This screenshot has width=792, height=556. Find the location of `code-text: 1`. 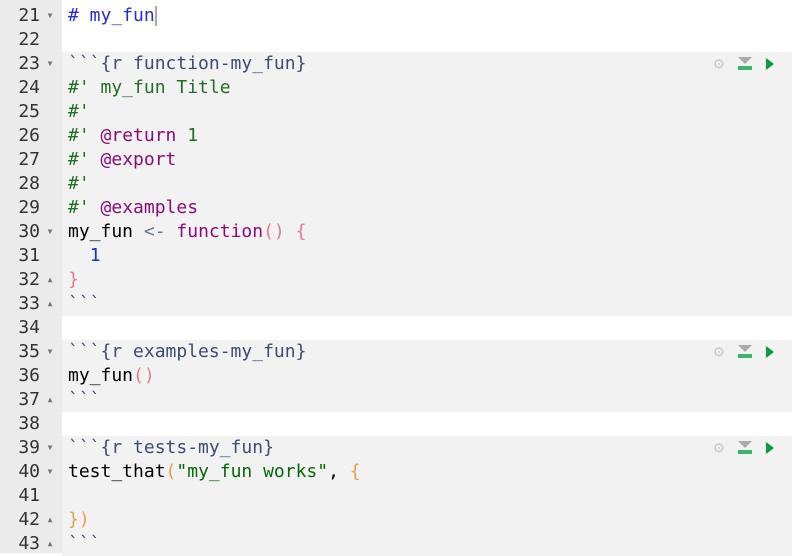

code-text: 1 is located at coordinates (84, 256).